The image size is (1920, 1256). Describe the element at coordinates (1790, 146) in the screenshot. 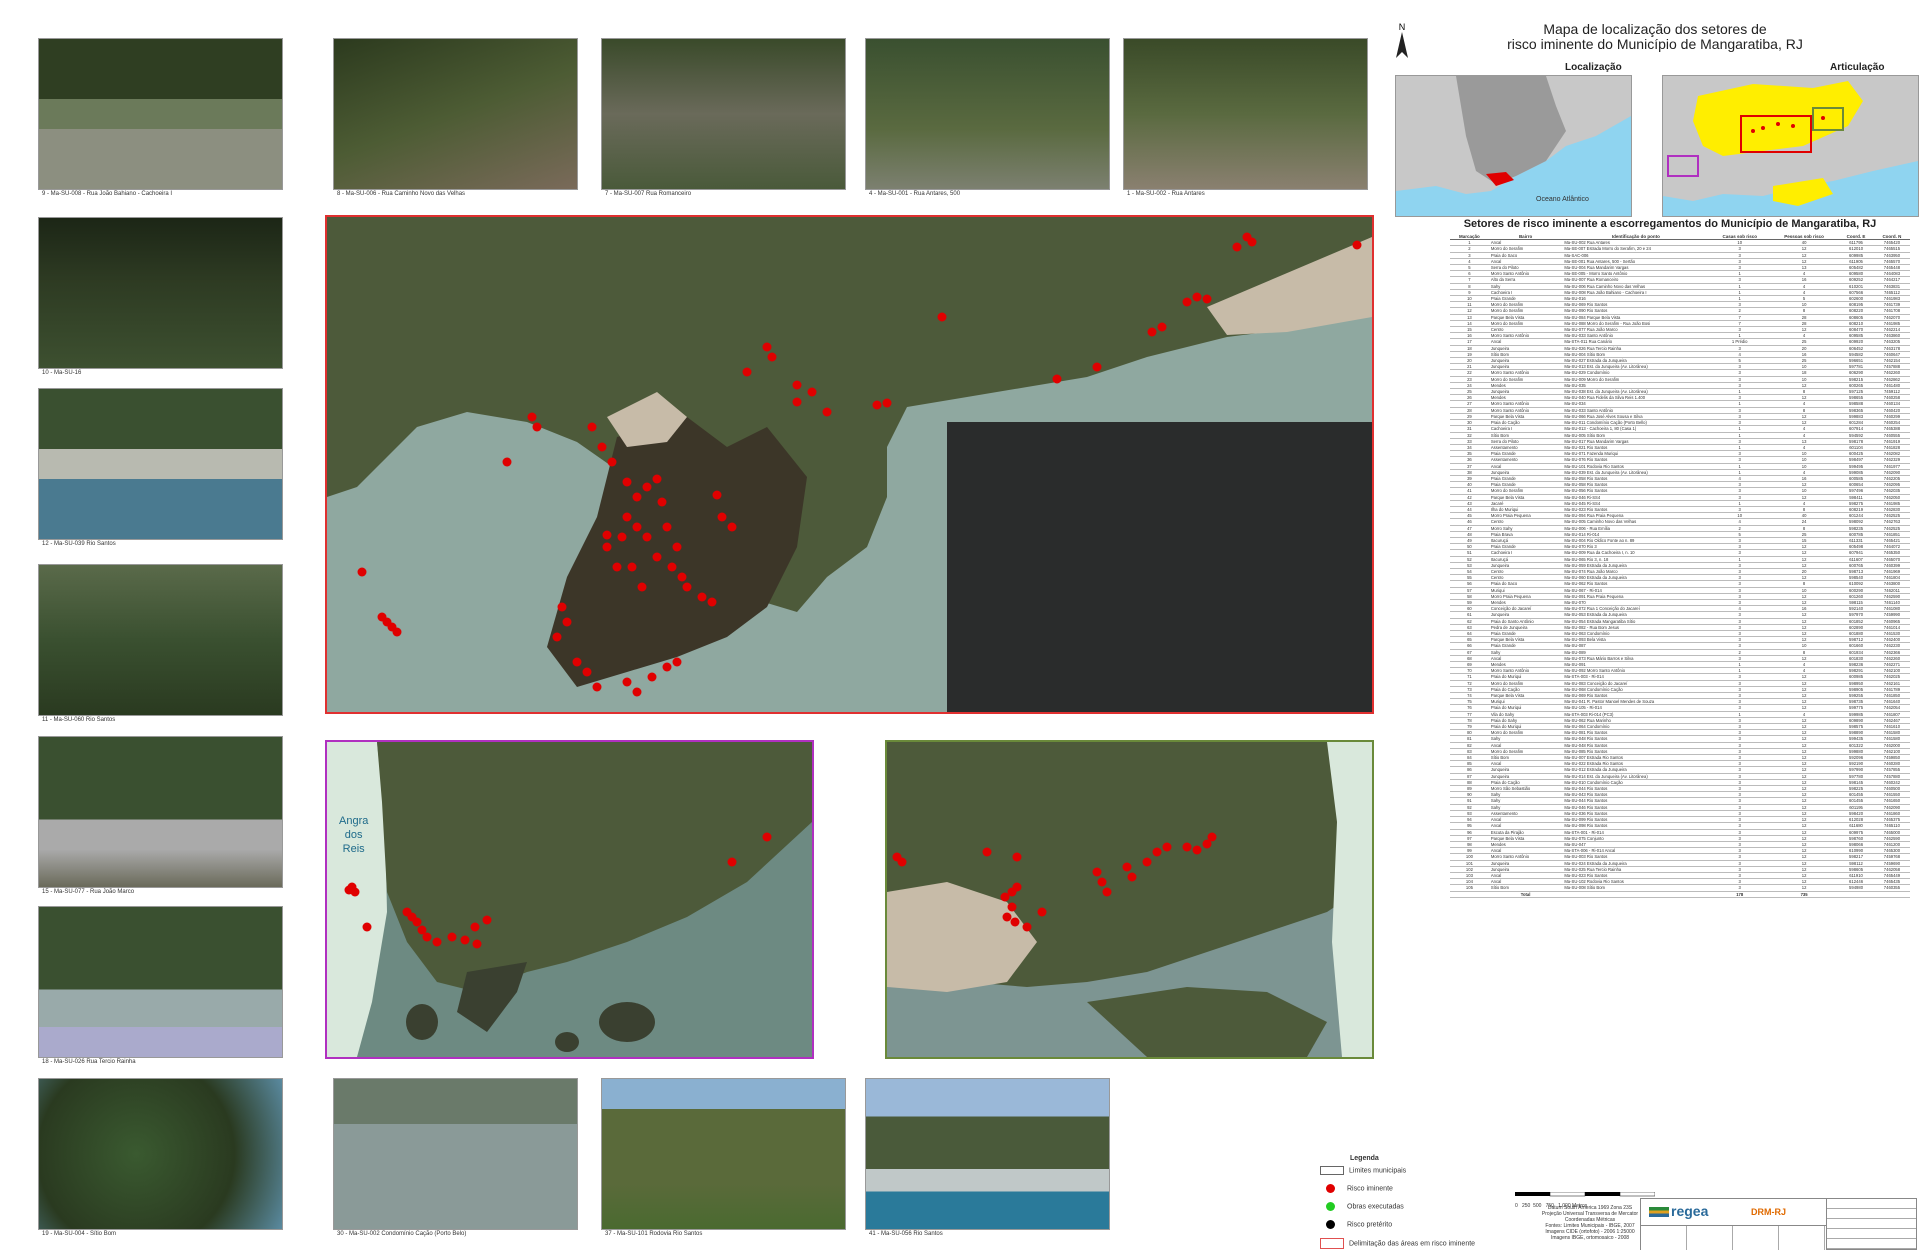

I see `inset-articulacao-map` at that location.